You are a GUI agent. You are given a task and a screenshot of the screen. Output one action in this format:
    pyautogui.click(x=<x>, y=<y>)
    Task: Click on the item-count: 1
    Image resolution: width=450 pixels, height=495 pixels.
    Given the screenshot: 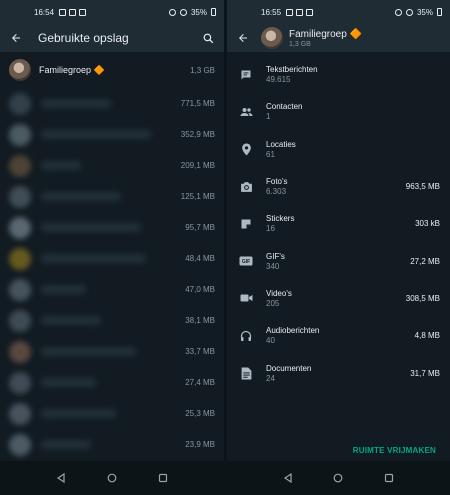 What is the action you would take?
    pyautogui.click(x=268, y=117)
    